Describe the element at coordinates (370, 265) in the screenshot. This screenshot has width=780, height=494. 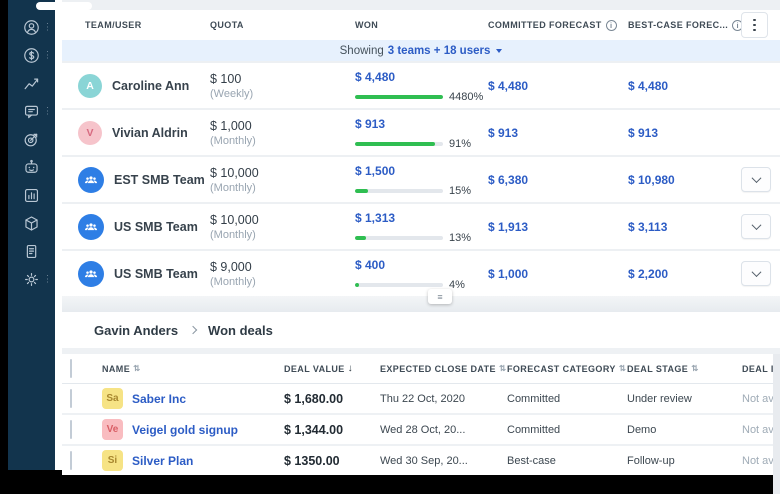
I see `won-value-link: $ 400` at that location.